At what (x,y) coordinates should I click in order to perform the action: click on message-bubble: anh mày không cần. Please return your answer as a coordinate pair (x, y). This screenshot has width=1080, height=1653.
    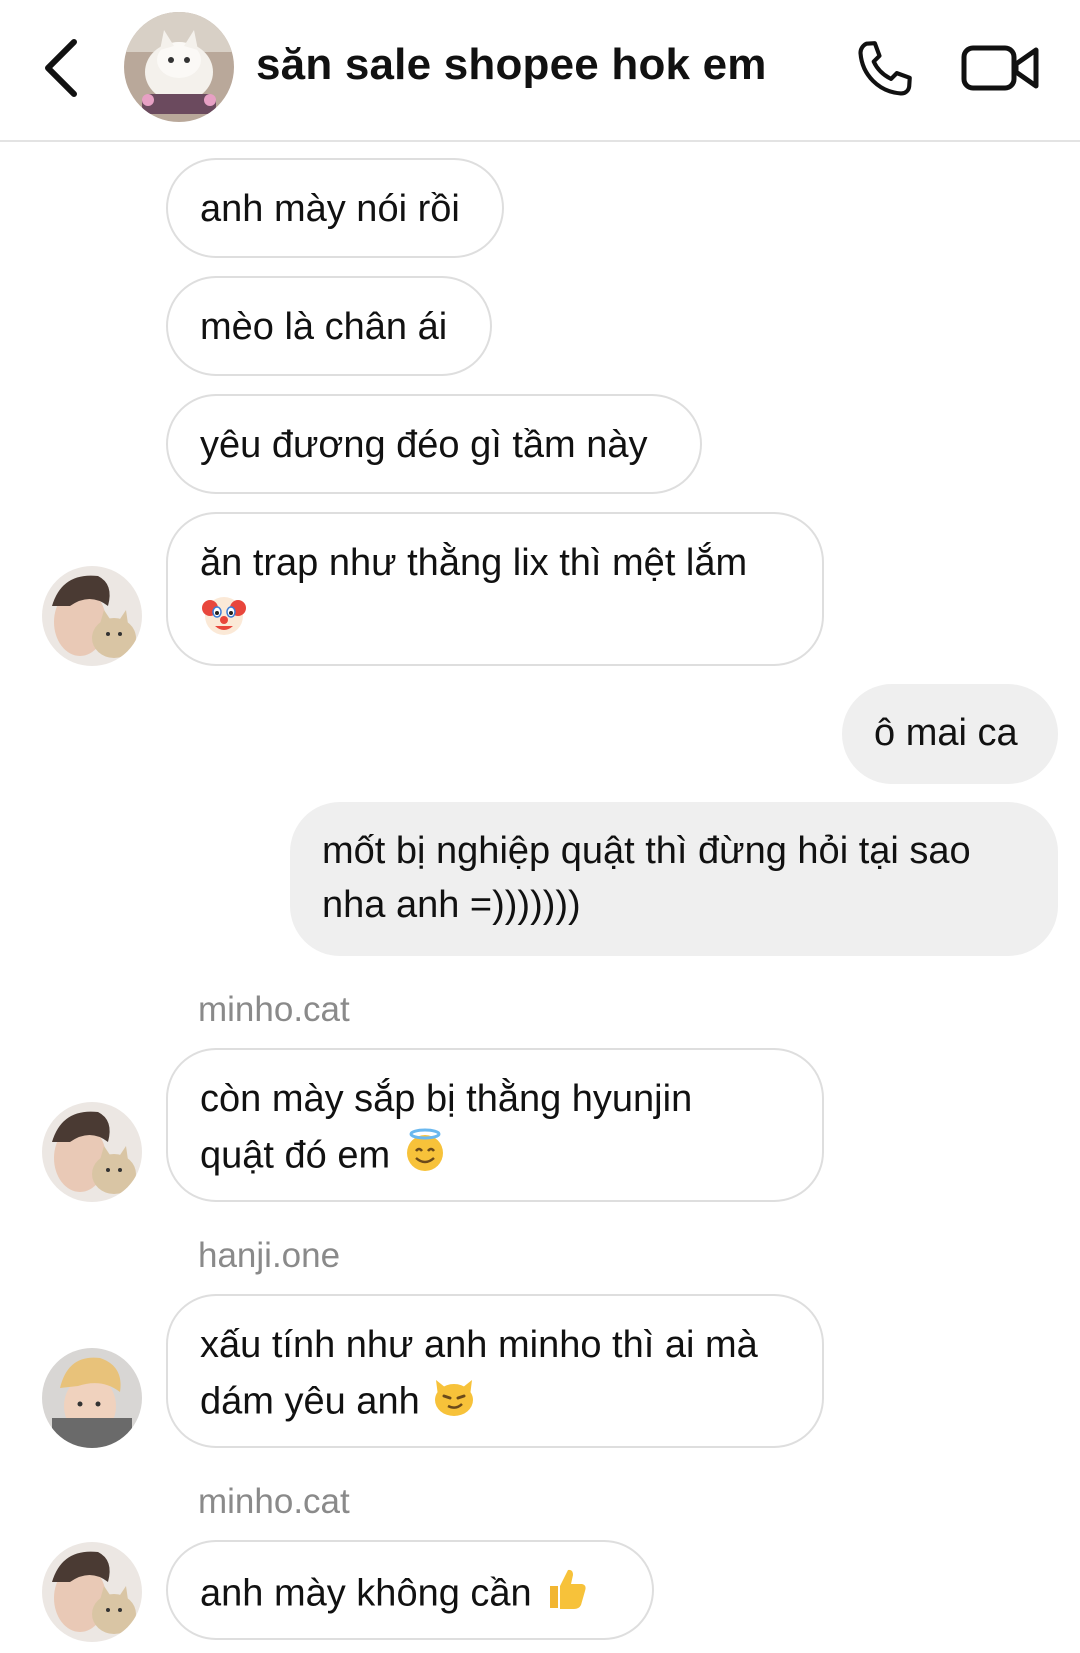
    Looking at the image, I should click on (410, 1590).